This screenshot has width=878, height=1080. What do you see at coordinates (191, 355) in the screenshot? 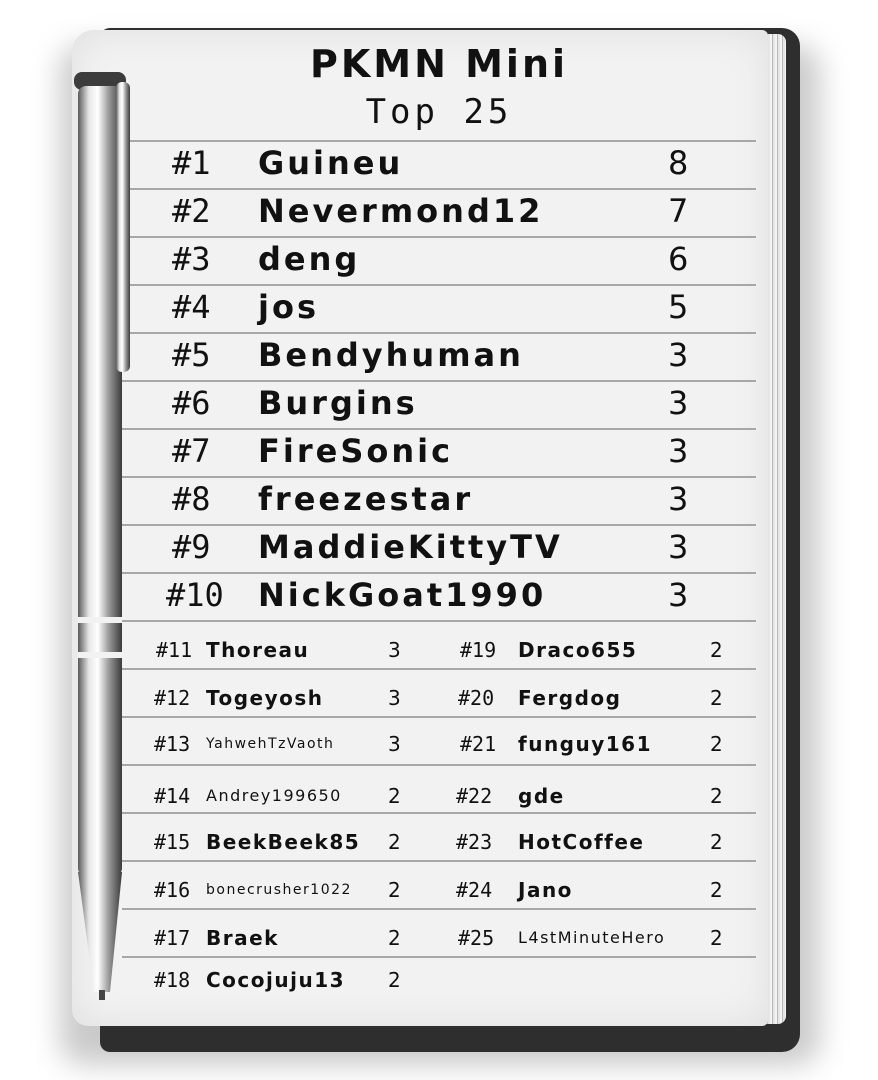
I see `rank: #5` at bounding box center [191, 355].